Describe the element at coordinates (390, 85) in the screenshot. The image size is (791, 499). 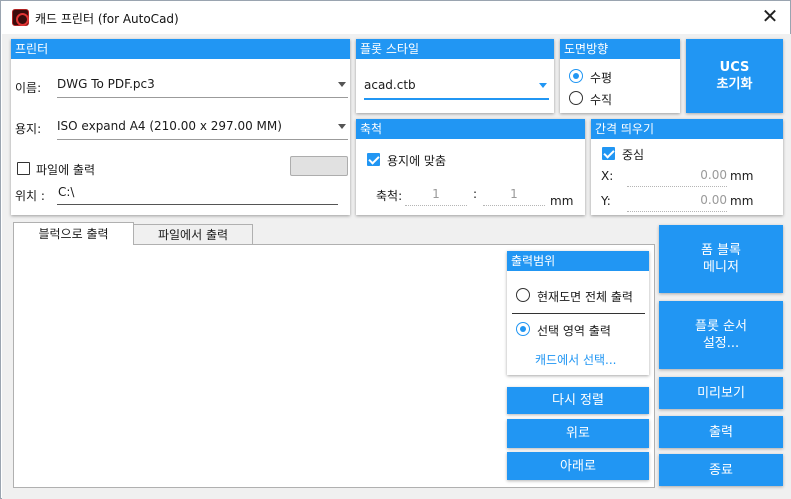
I see `plot-style-value: acad.ctb` at that location.